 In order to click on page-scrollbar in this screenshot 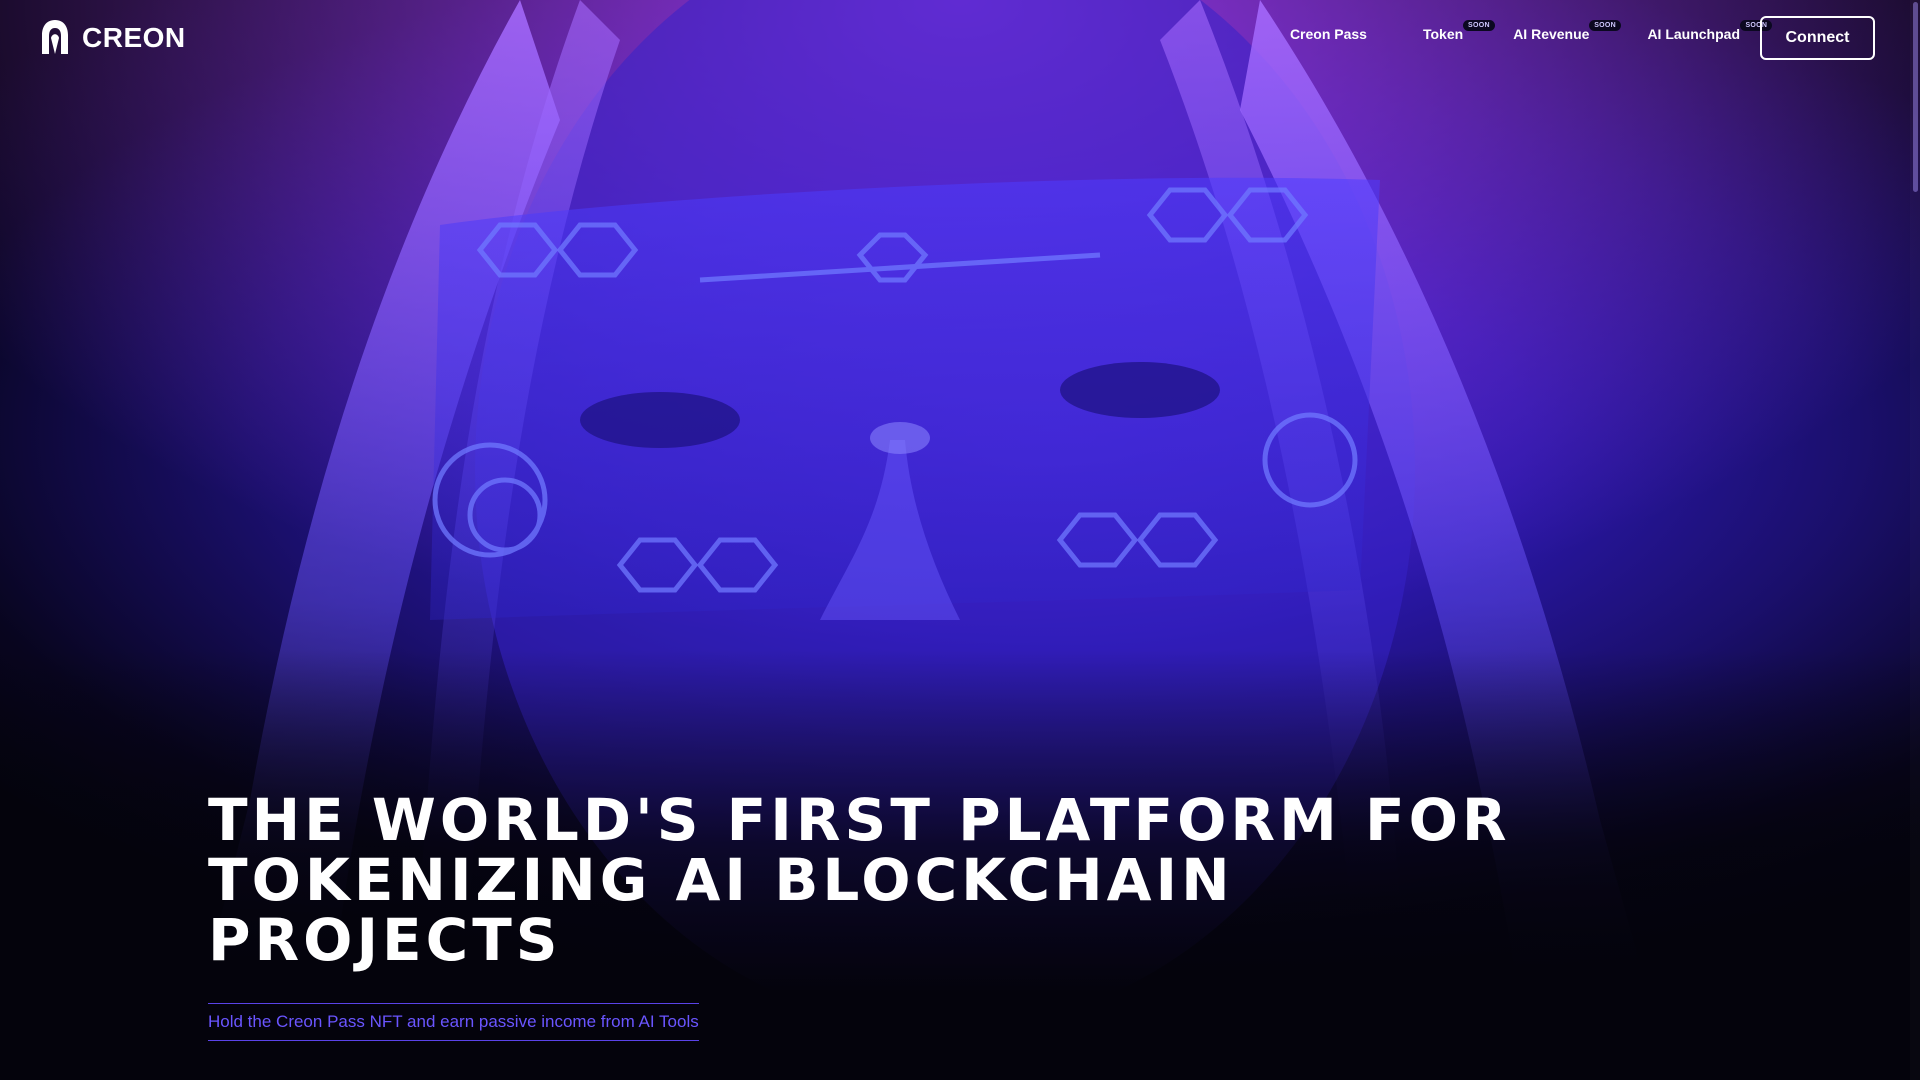, I will do `click(1915, 540)`.